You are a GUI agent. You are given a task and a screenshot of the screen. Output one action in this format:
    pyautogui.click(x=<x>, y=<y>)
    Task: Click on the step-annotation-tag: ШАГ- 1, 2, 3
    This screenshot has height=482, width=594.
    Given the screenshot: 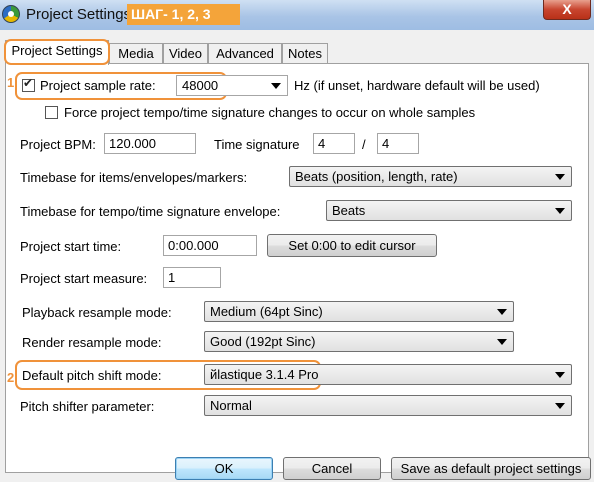 What is the action you would take?
    pyautogui.click(x=183, y=14)
    